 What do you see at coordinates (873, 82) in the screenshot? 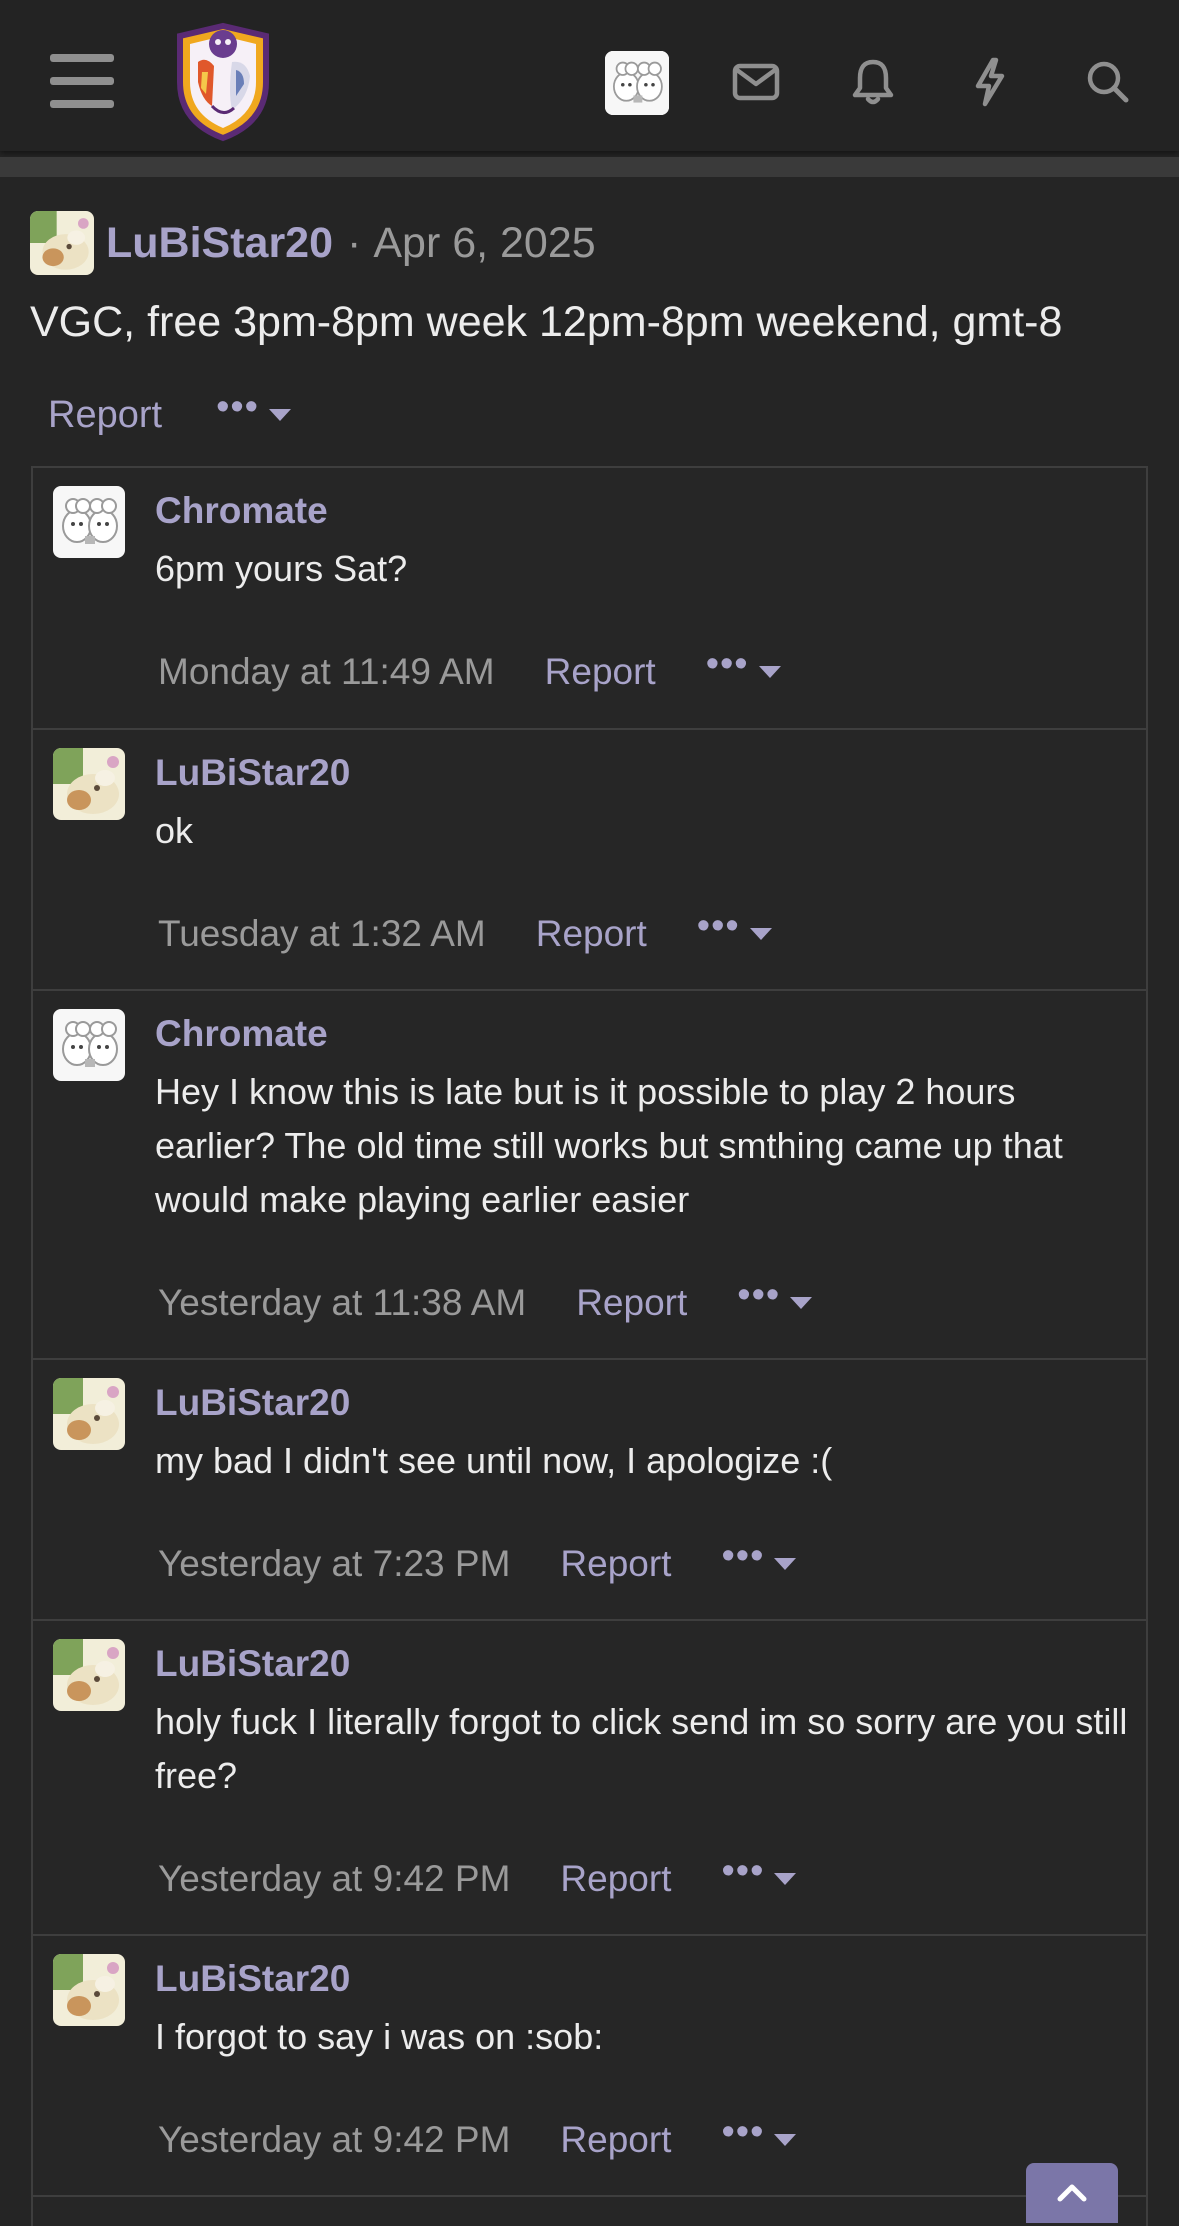
I see `bell-icon` at bounding box center [873, 82].